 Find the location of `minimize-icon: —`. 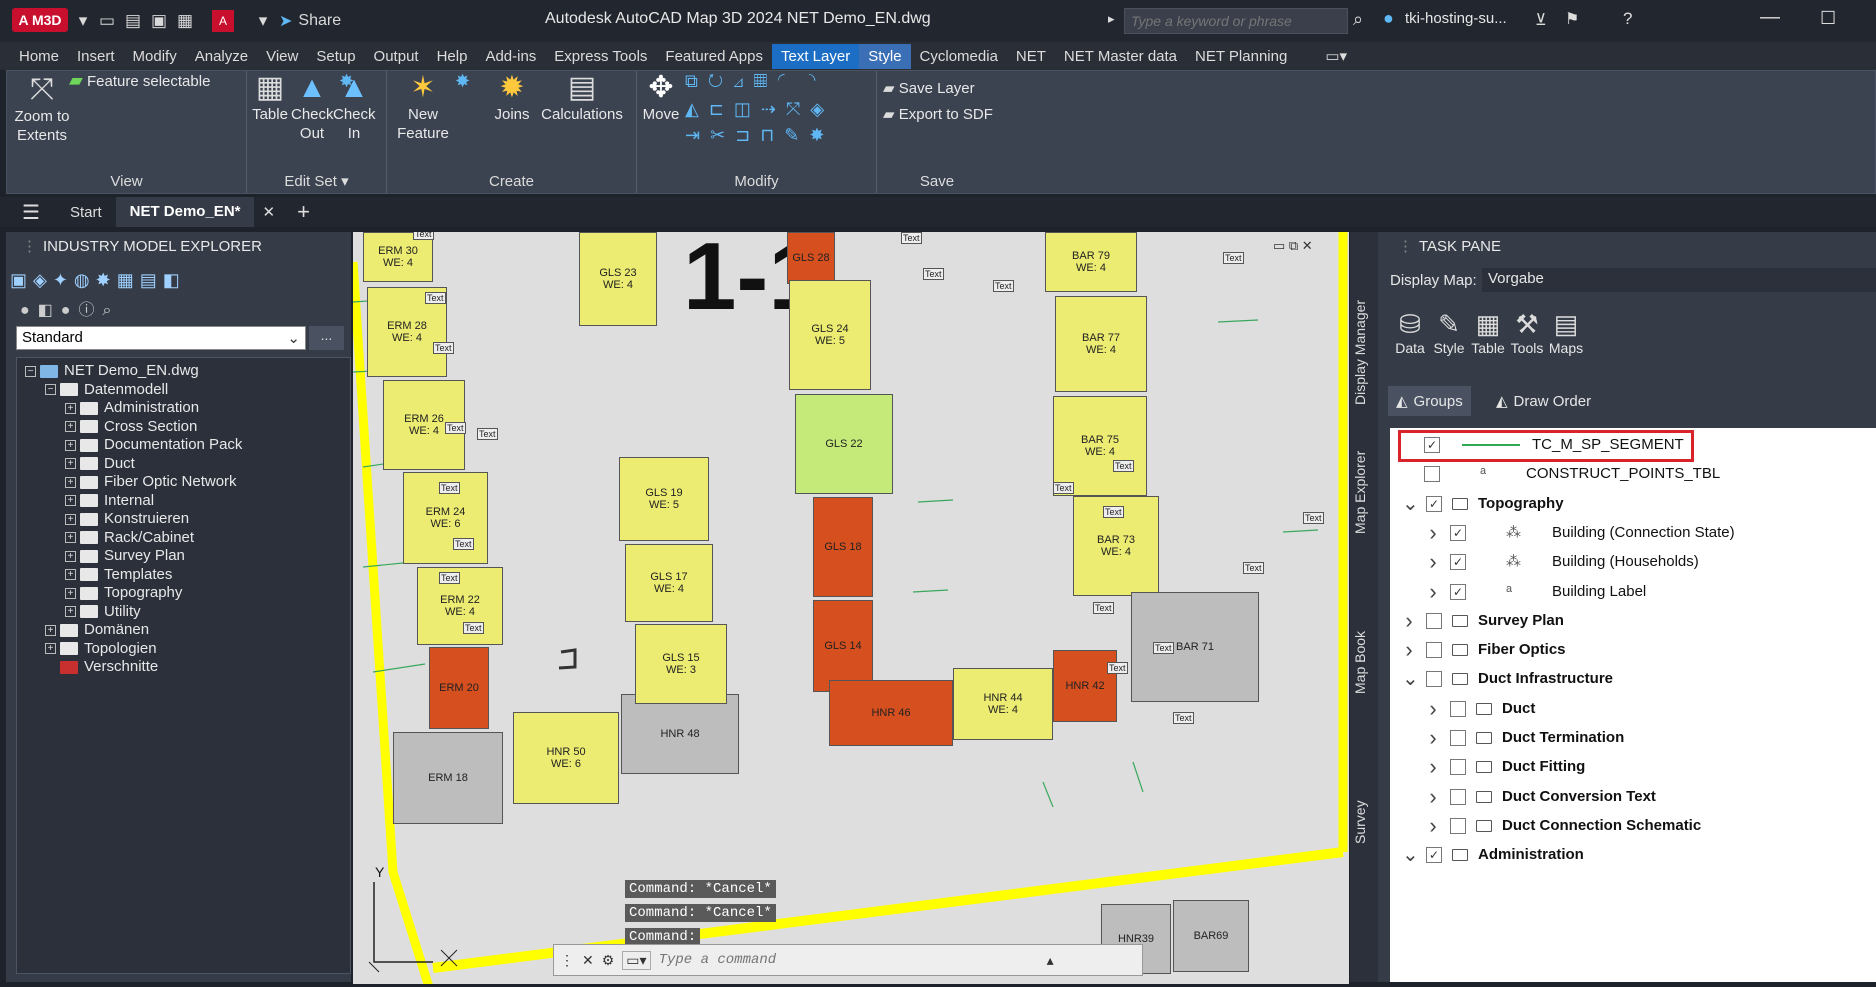

minimize-icon: — is located at coordinates (1770, 17).